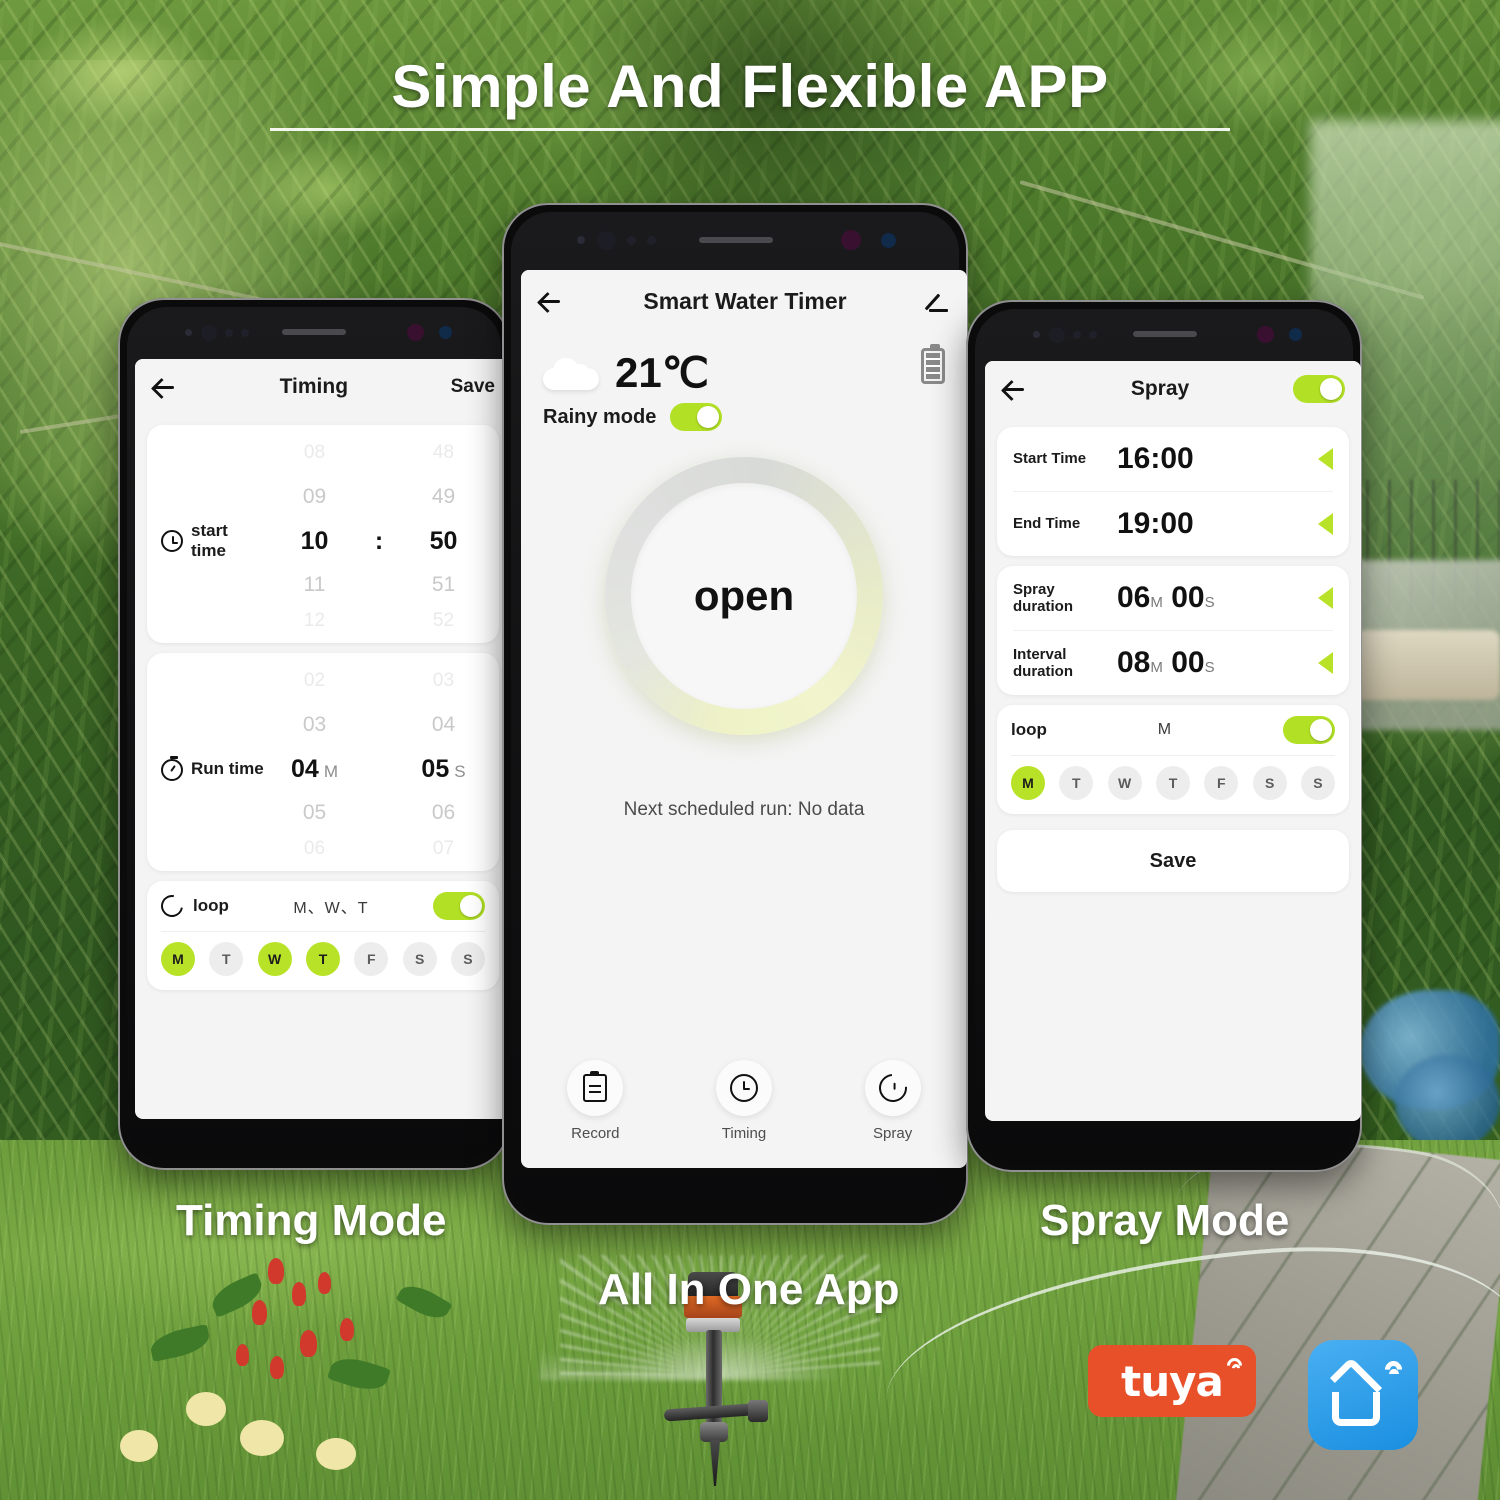 Image resolution: width=1500 pixels, height=1500 pixels. Describe the element at coordinates (1173, 663) in the screenshot. I see `interval-duration-row: Interval duration 08M 00S` at that location.